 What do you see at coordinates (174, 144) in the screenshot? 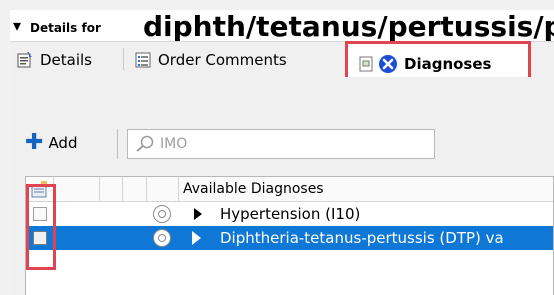
I see `search-placeholder: IMO` at bounding box center [174, 144].